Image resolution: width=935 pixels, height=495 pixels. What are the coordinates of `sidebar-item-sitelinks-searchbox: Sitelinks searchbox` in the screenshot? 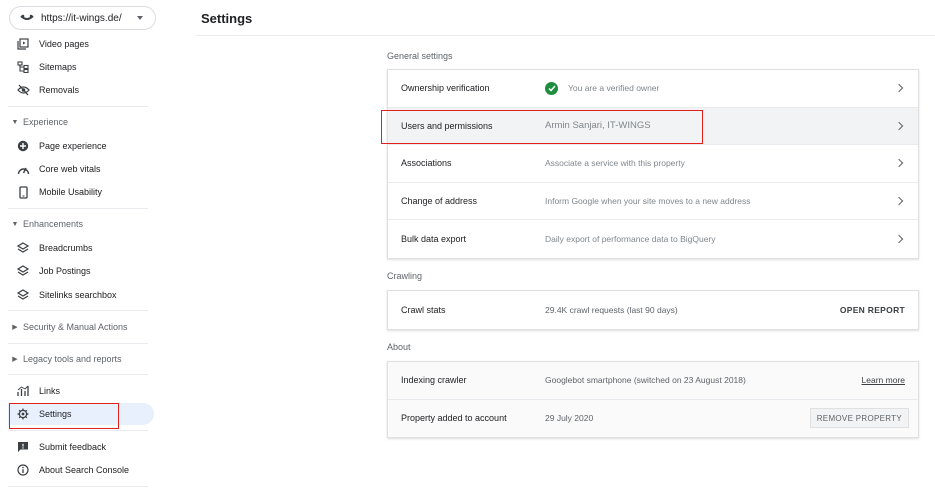 It's located at (81, 295).